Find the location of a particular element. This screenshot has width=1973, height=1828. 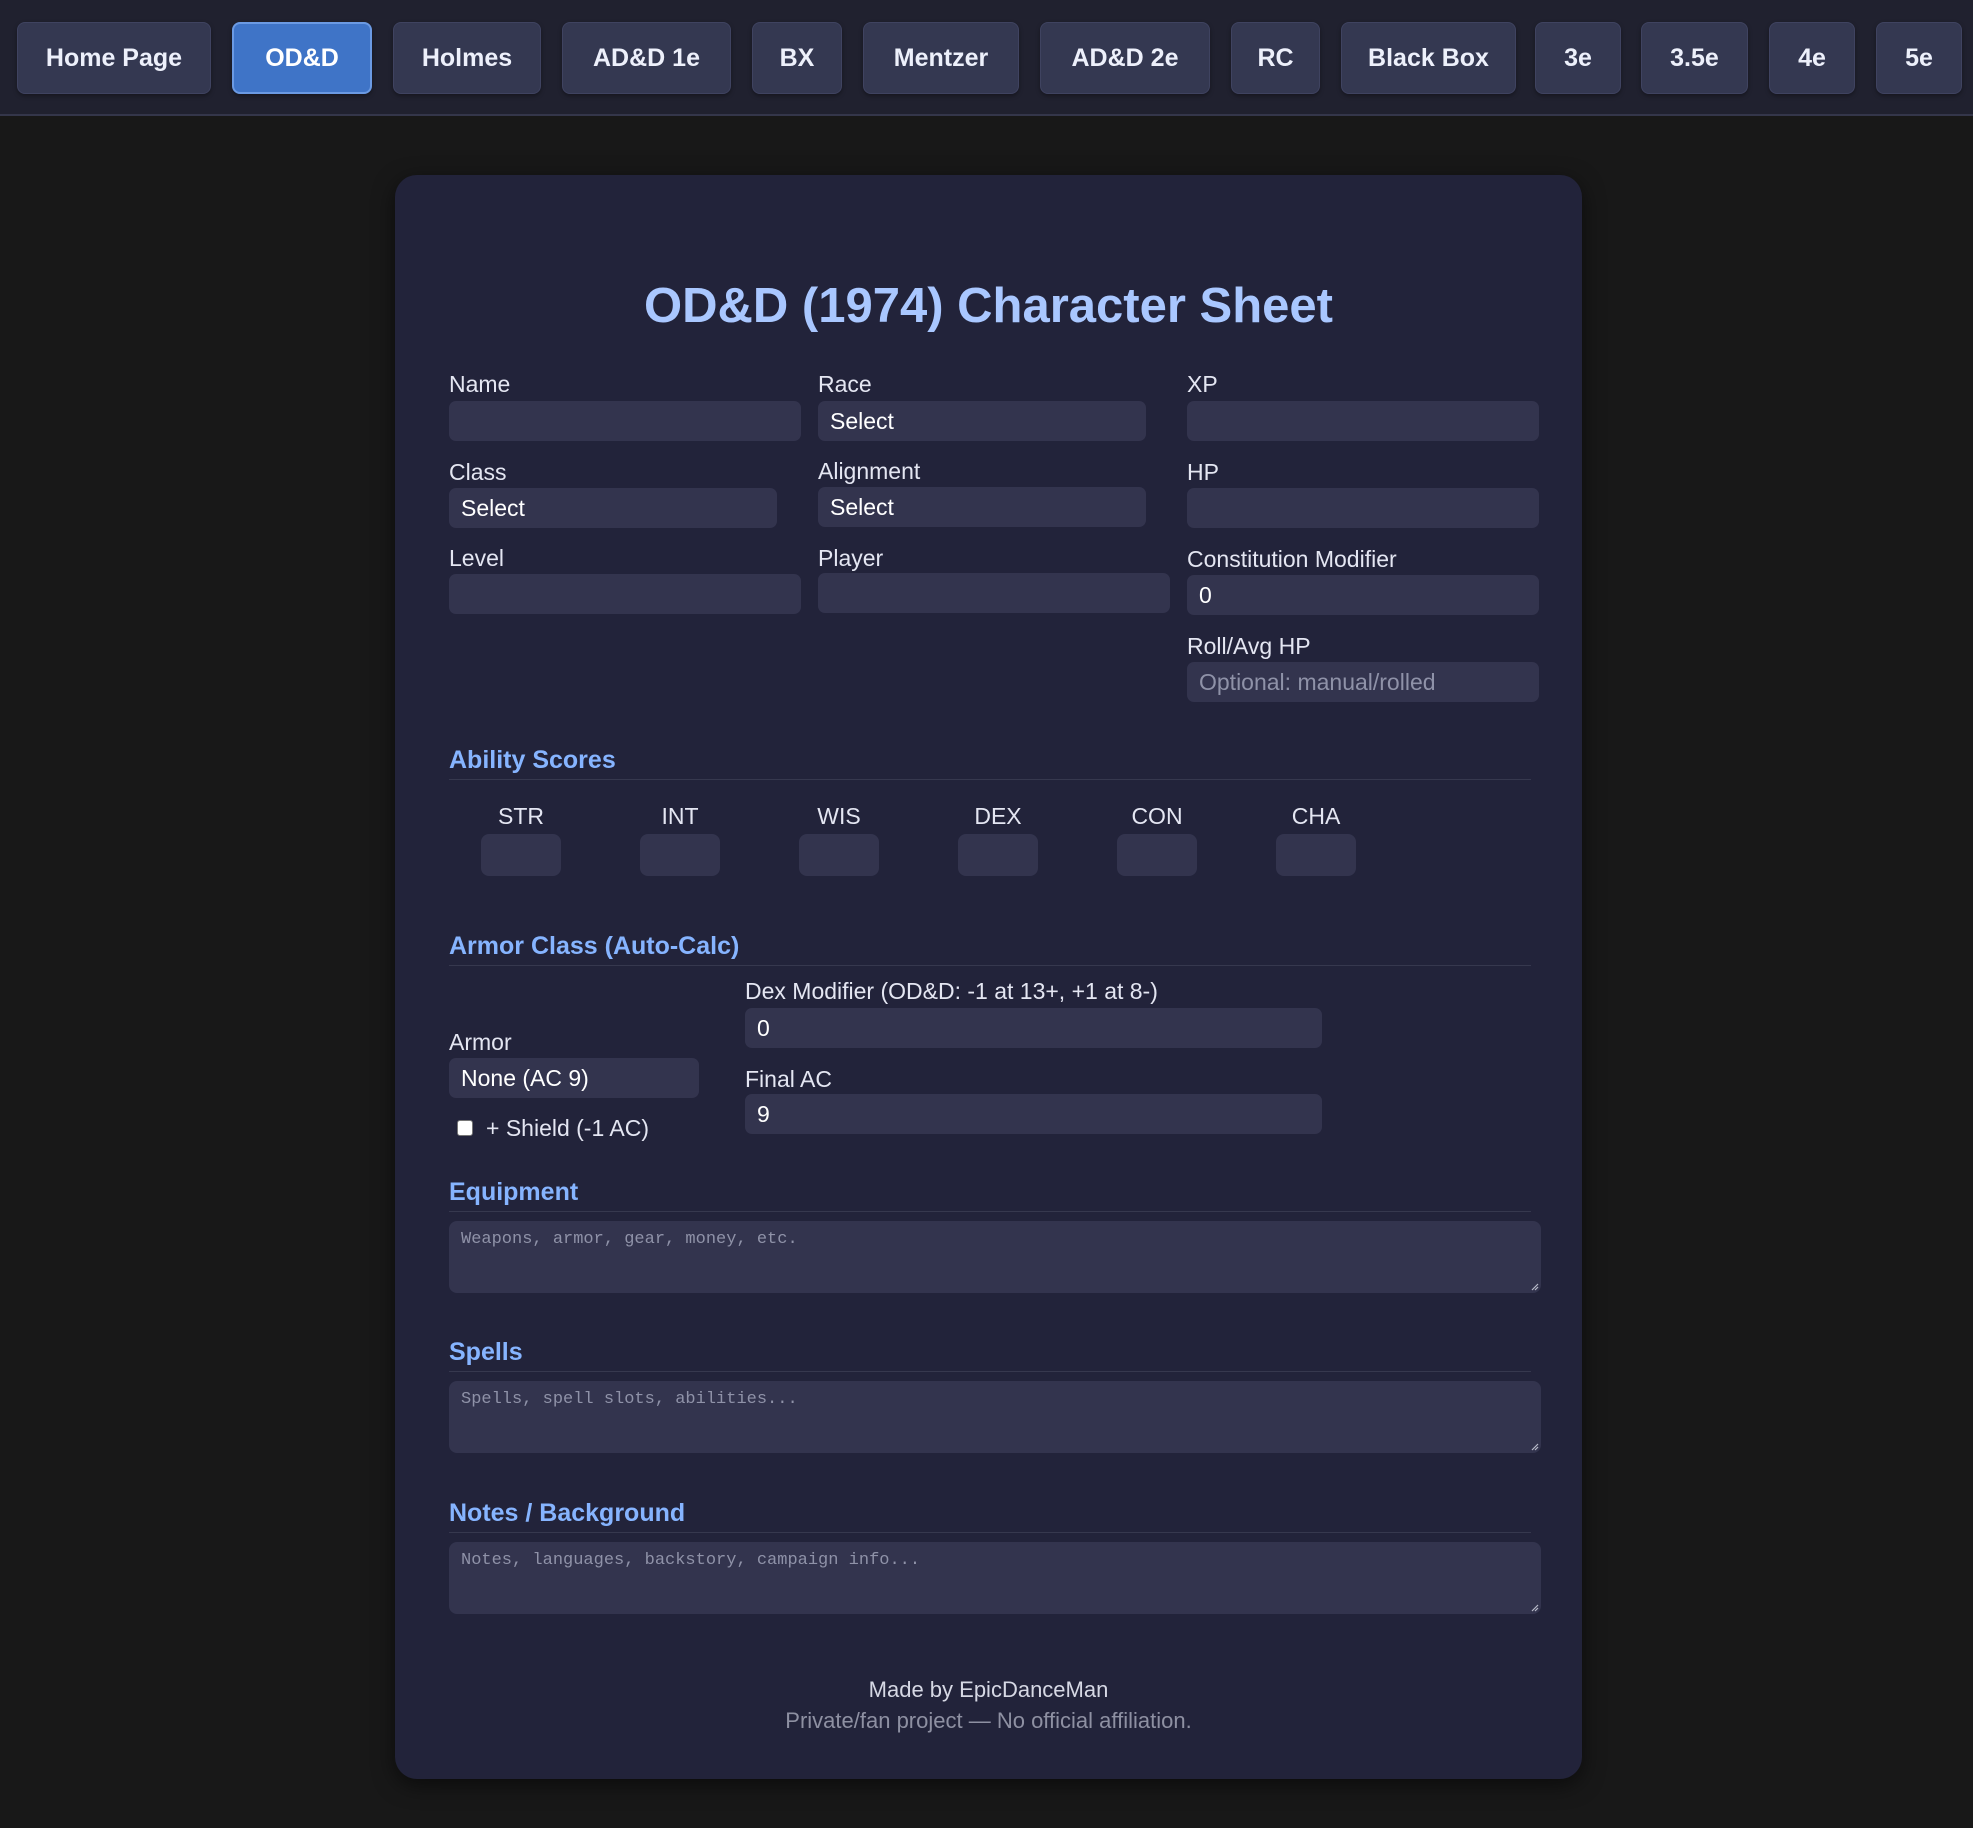

nav-rc: RC is located at coordinates (1275, 58).